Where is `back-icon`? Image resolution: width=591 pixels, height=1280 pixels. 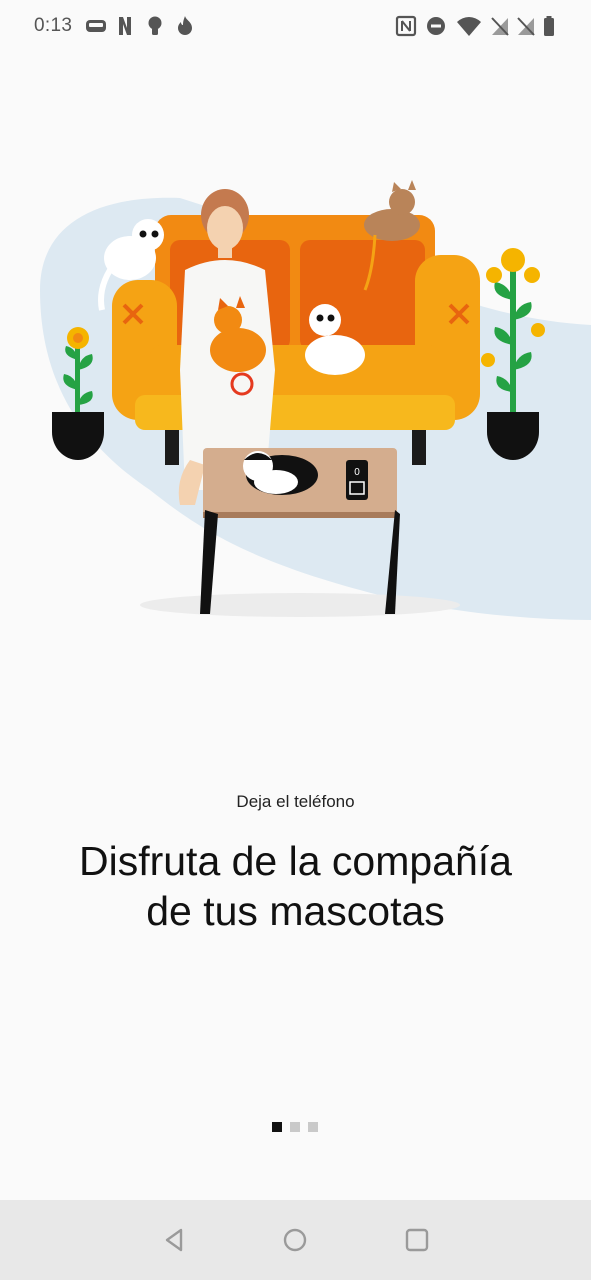
back-icon is located at coordinates (175, 1240).